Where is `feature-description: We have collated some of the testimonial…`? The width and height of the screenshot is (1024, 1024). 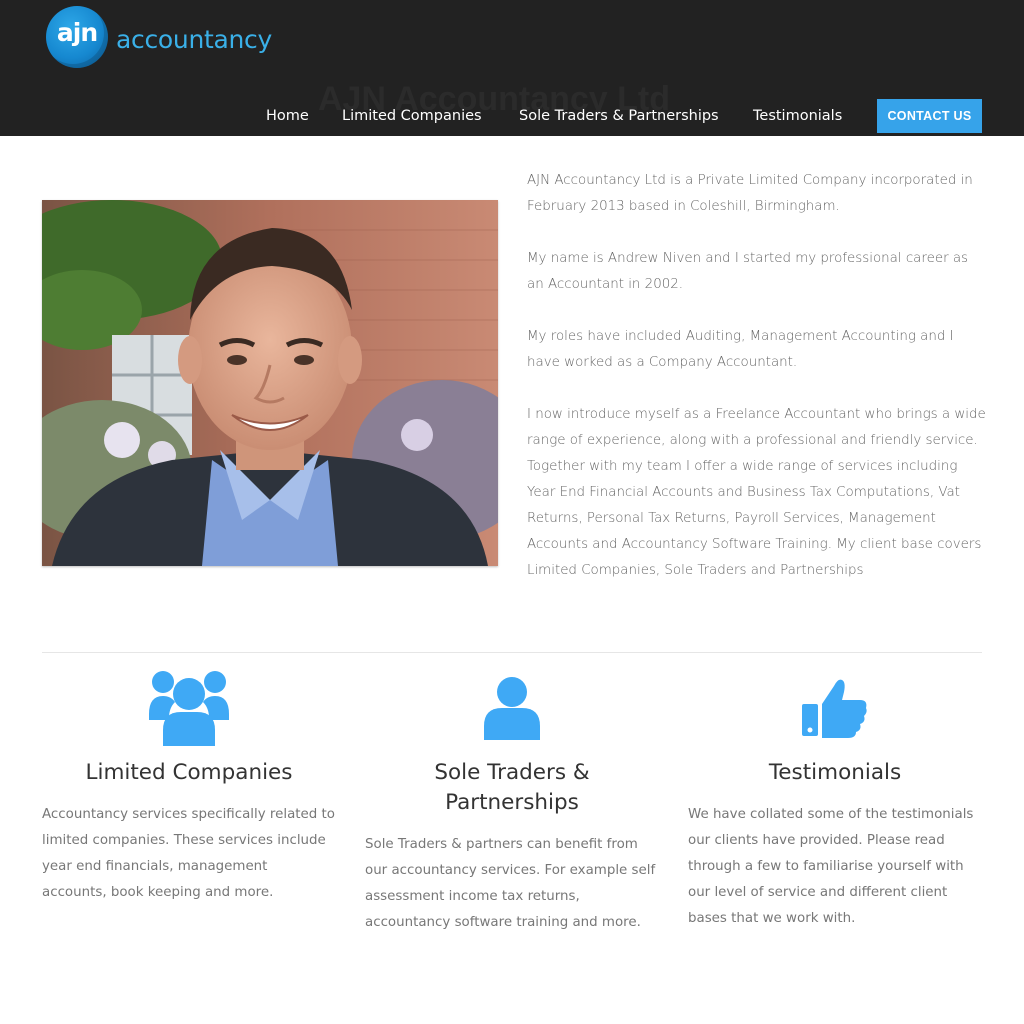 feature-description: We have collated some of the testimonial… is located at coordinates (831, 866).